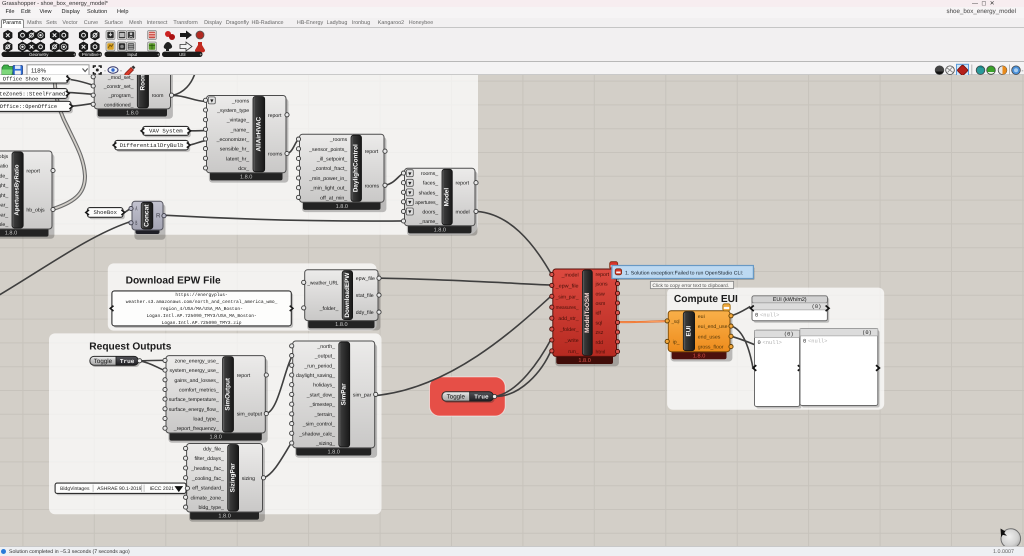 The height and width of the screenshot is (556, 1024). Describe the element at coordinates (325, 347) in the screenshot. I see `svg-text: _north_` at that location.